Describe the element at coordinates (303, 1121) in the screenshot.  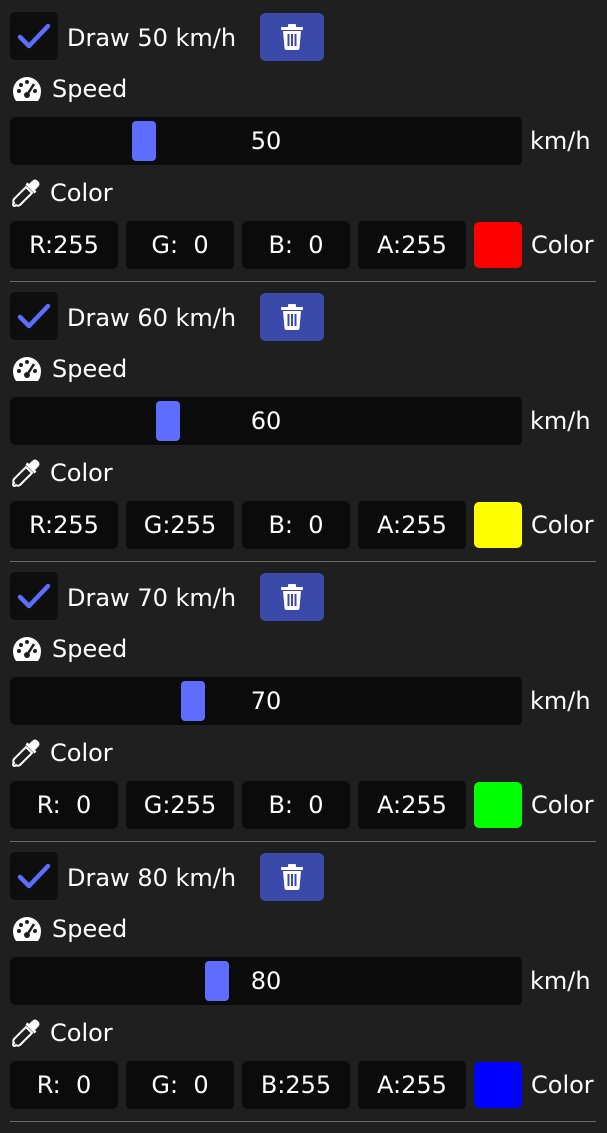
I see `section-divider` at that location.